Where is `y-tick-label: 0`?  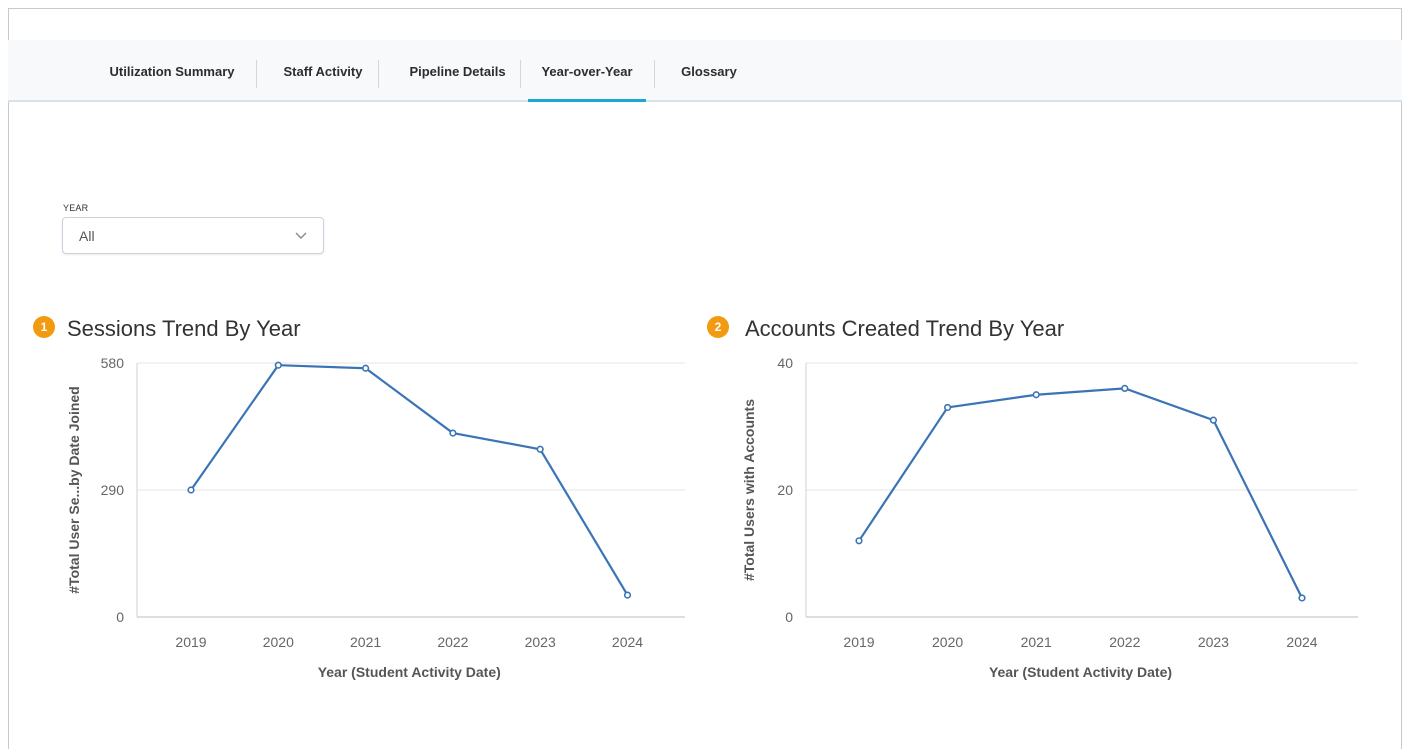 y-tick-label: 0 is located at coordinates (789, 617).